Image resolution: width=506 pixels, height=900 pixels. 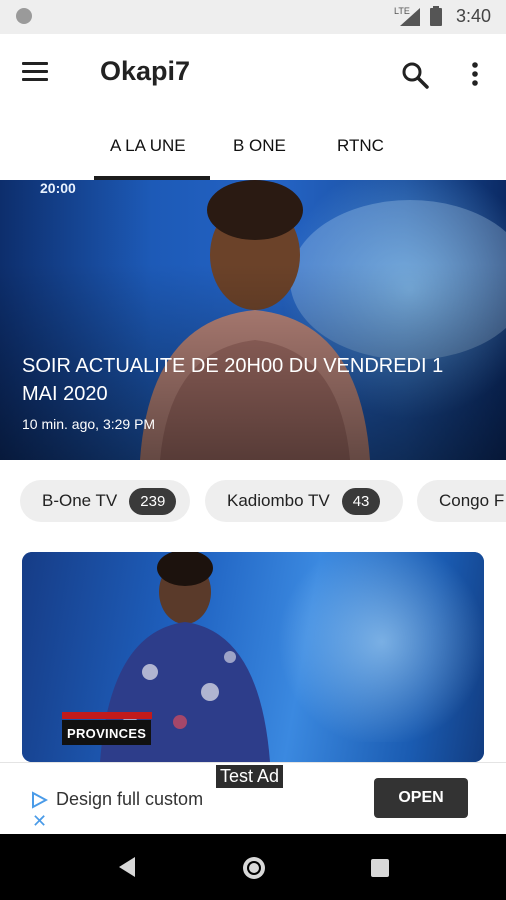 What do you see at coordinates (38, 75) in the screenshot?
I see `menu-icon` at bounding box center [38, 75].